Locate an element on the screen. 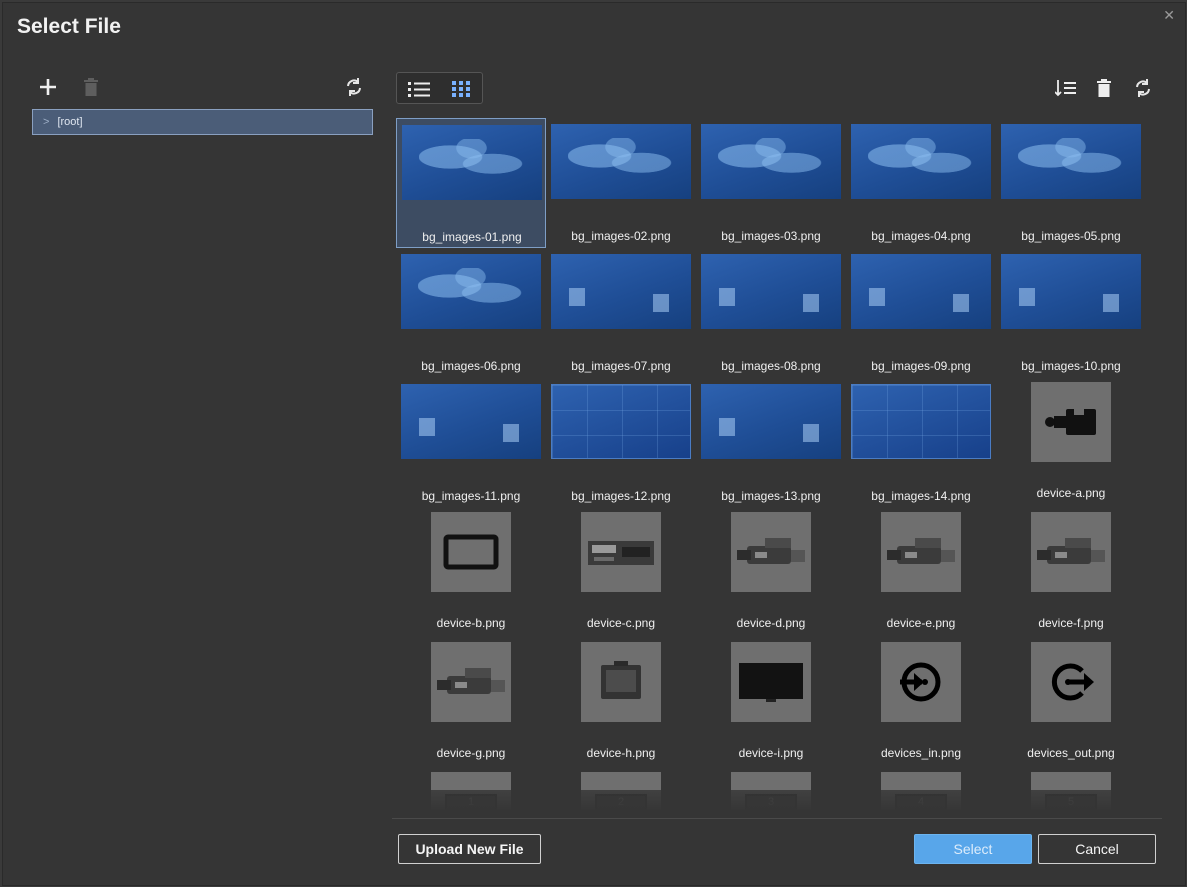  grid-view-icon is located at coordinates (461, 89).